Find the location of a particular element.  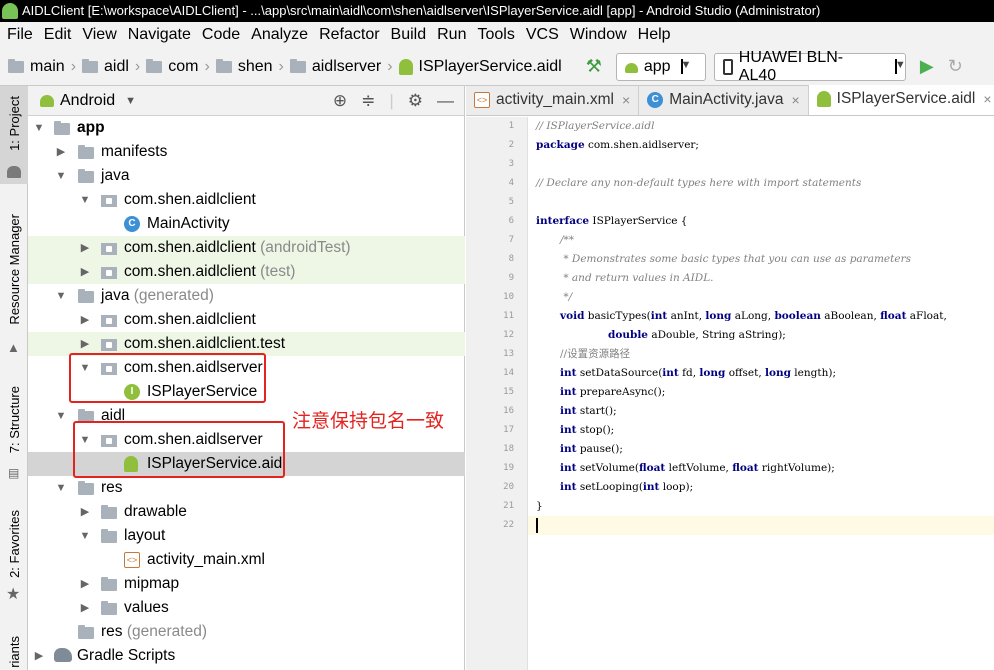

menu-edit: Edit is located at coordinates (58, 35).